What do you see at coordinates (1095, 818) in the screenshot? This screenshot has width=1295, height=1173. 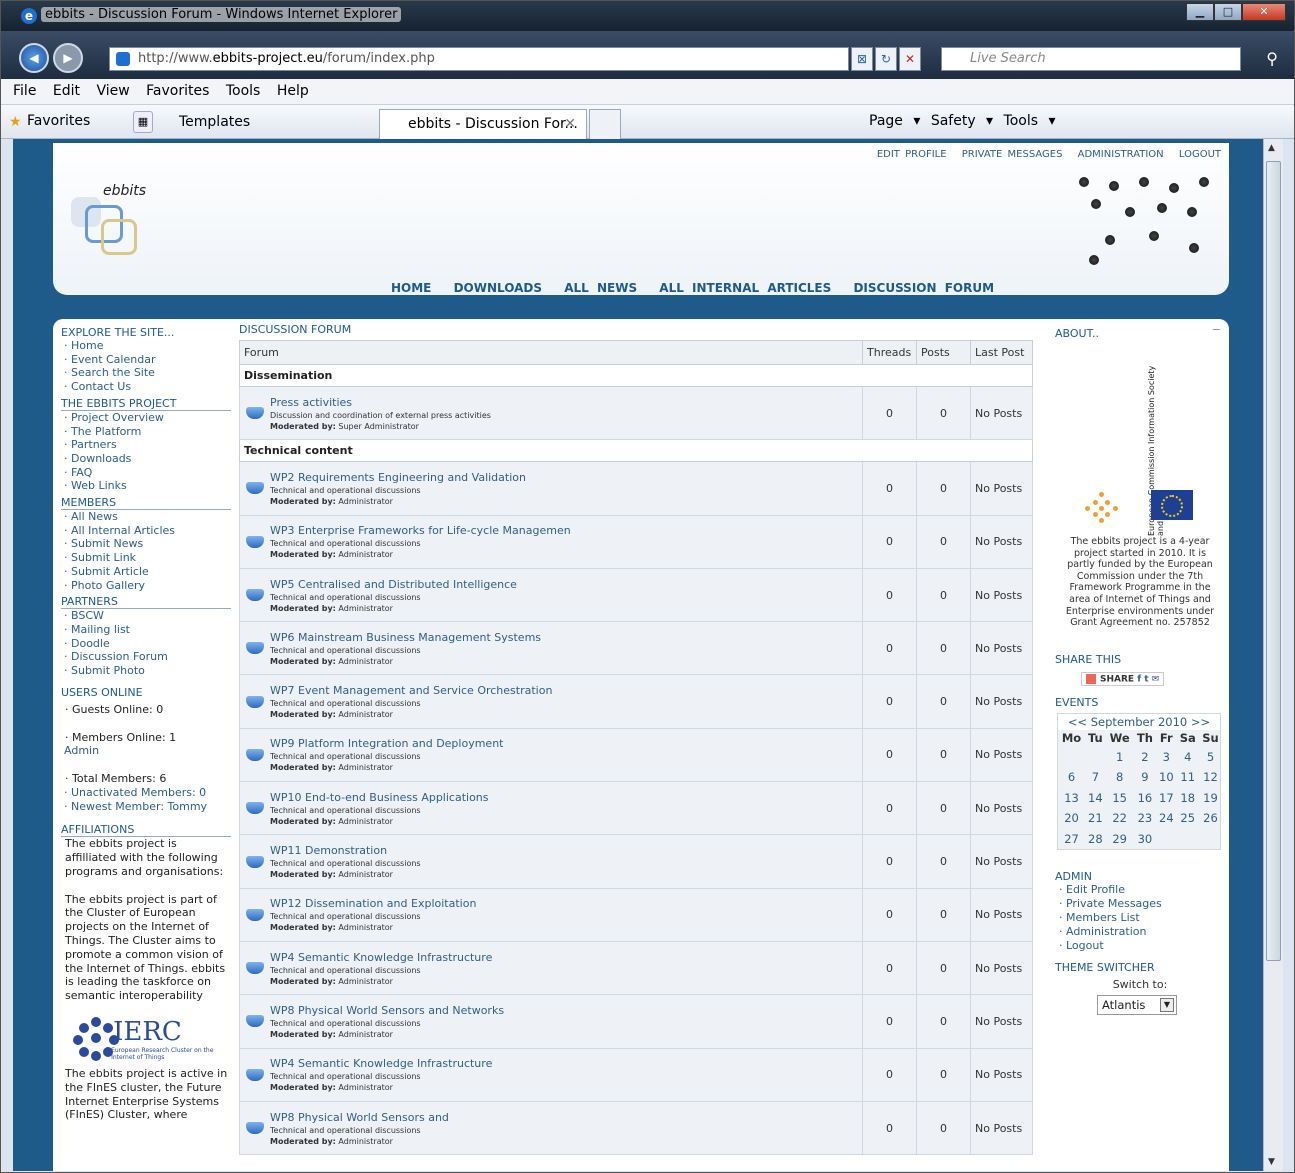 I see `calendar-day: 21` at bounding box center [1095, 818].